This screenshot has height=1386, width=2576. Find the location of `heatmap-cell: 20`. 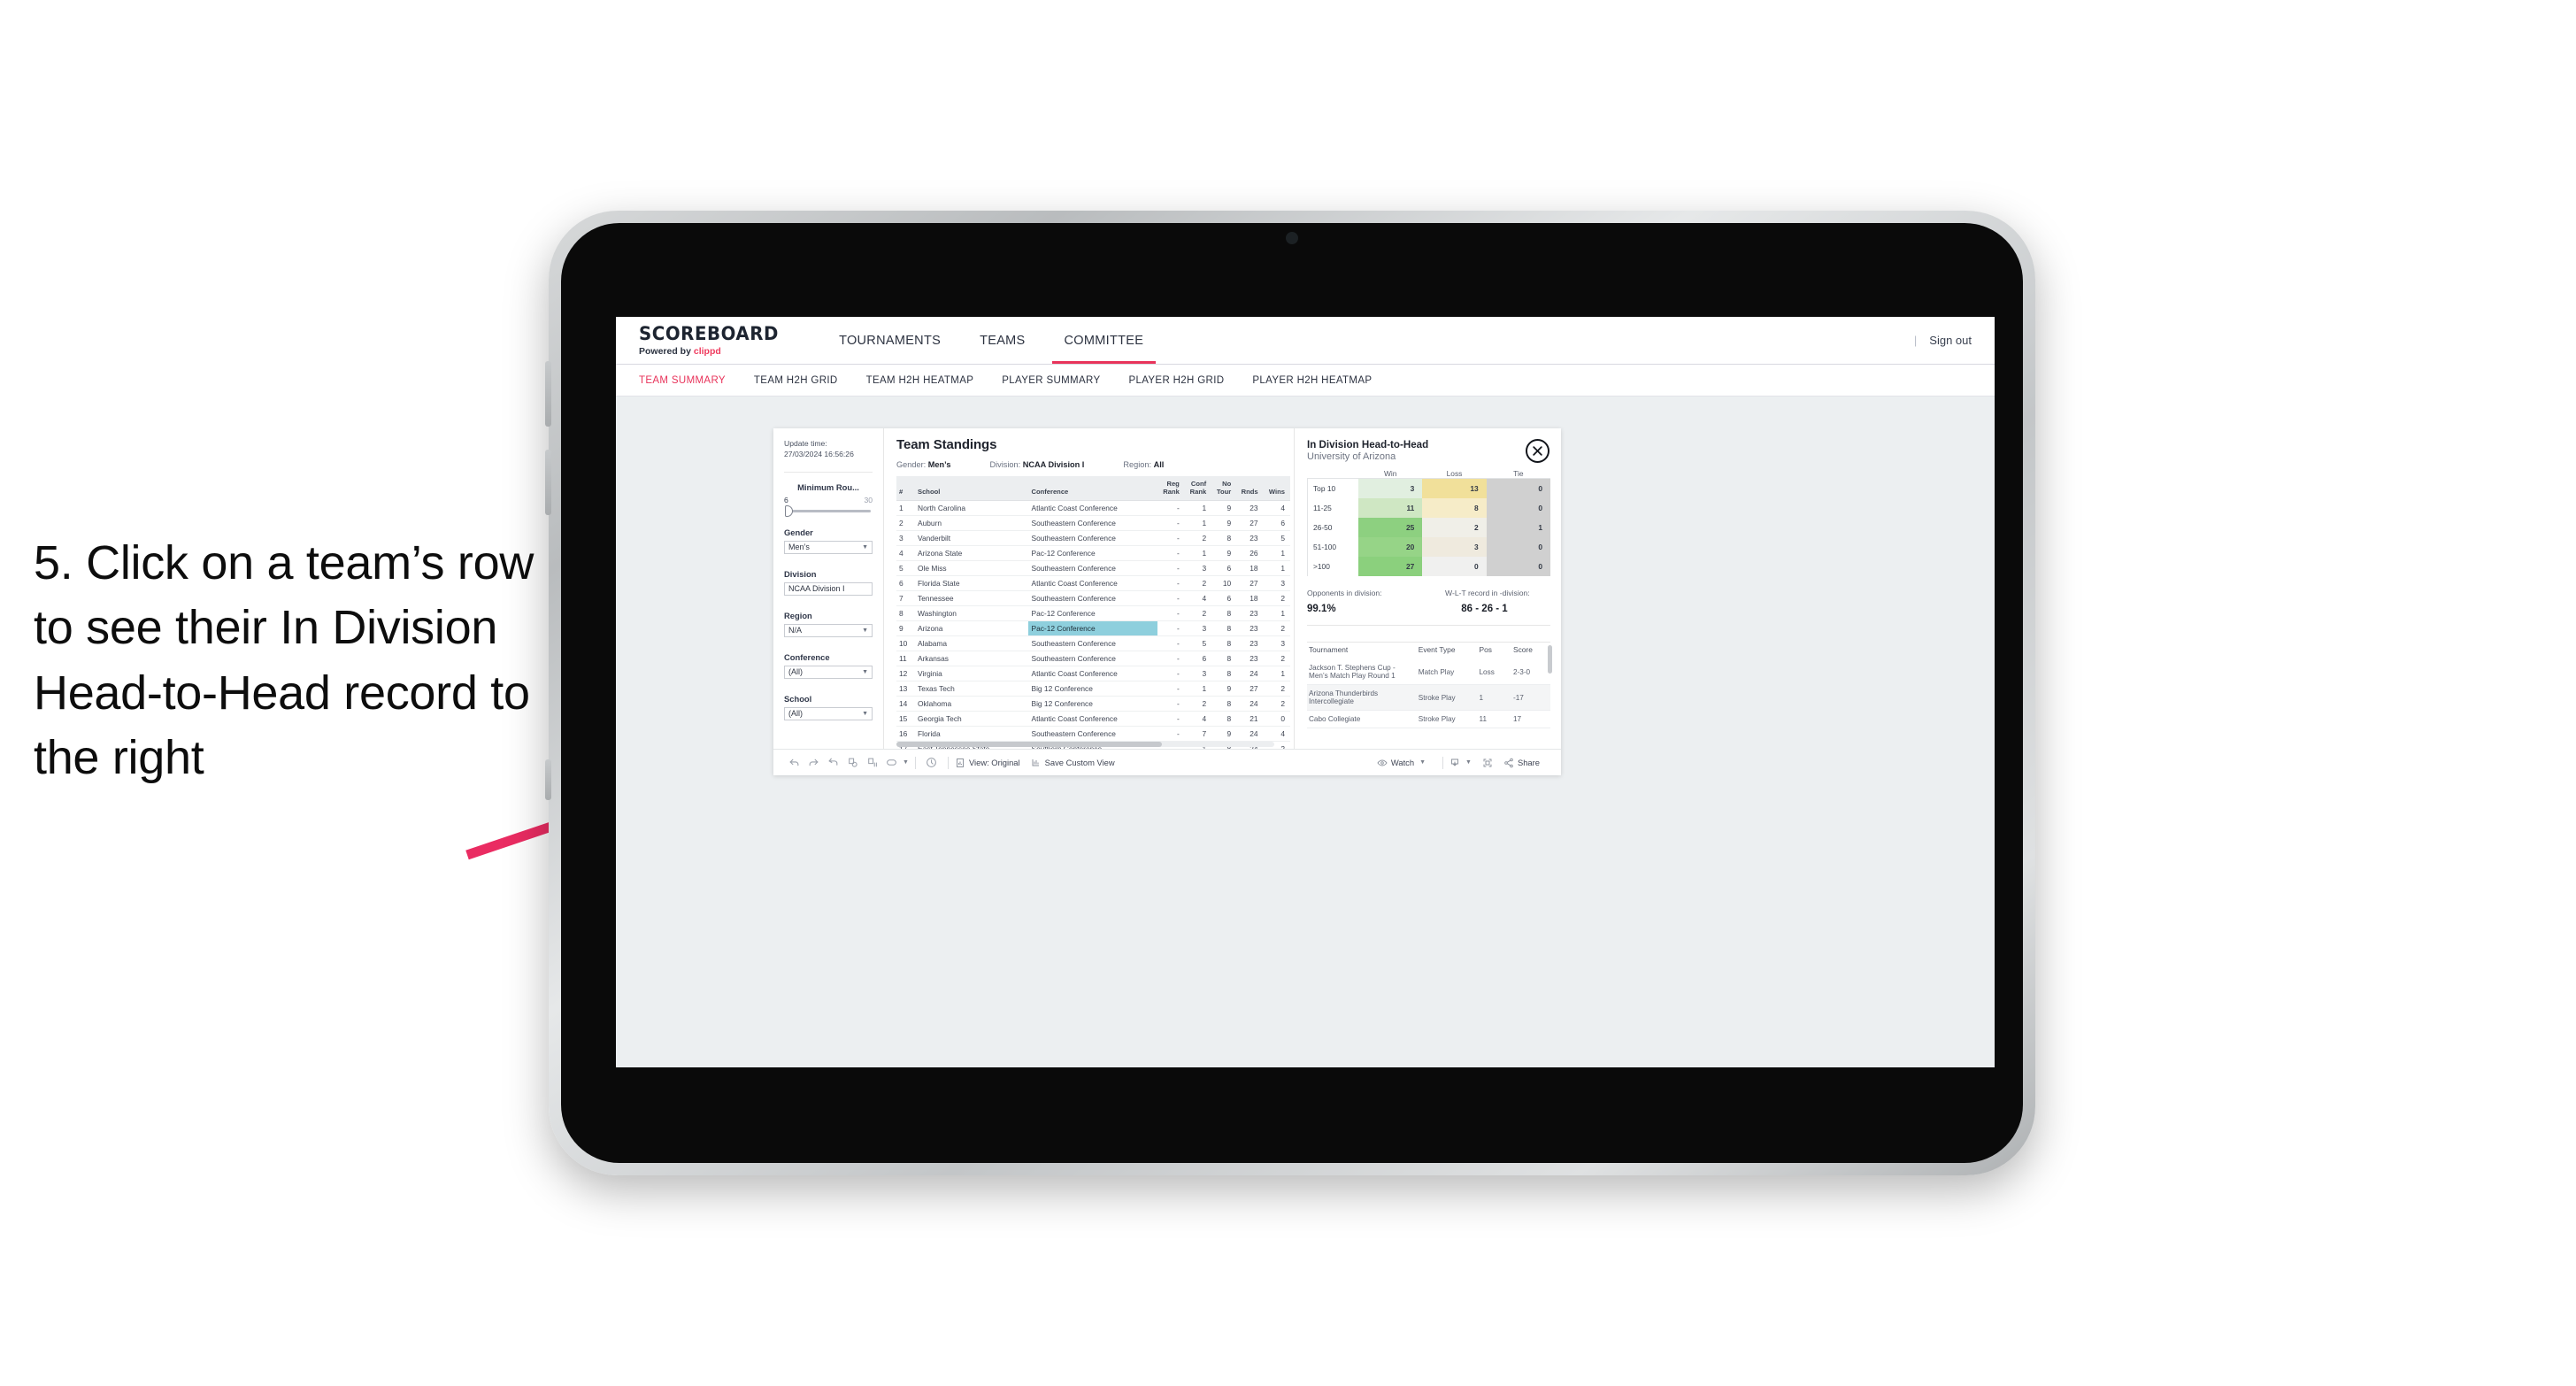

heatmap-cell: 20 is located at coordinates (1390, 547).